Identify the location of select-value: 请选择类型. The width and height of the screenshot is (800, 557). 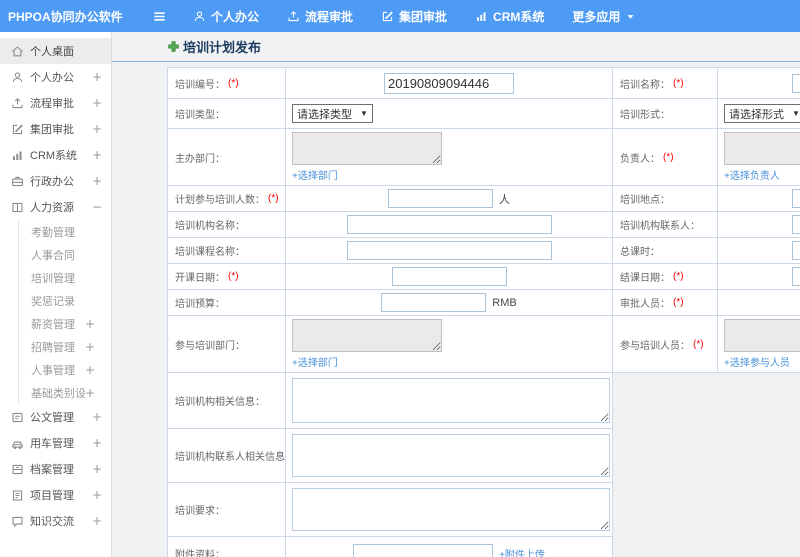
(324, 114).